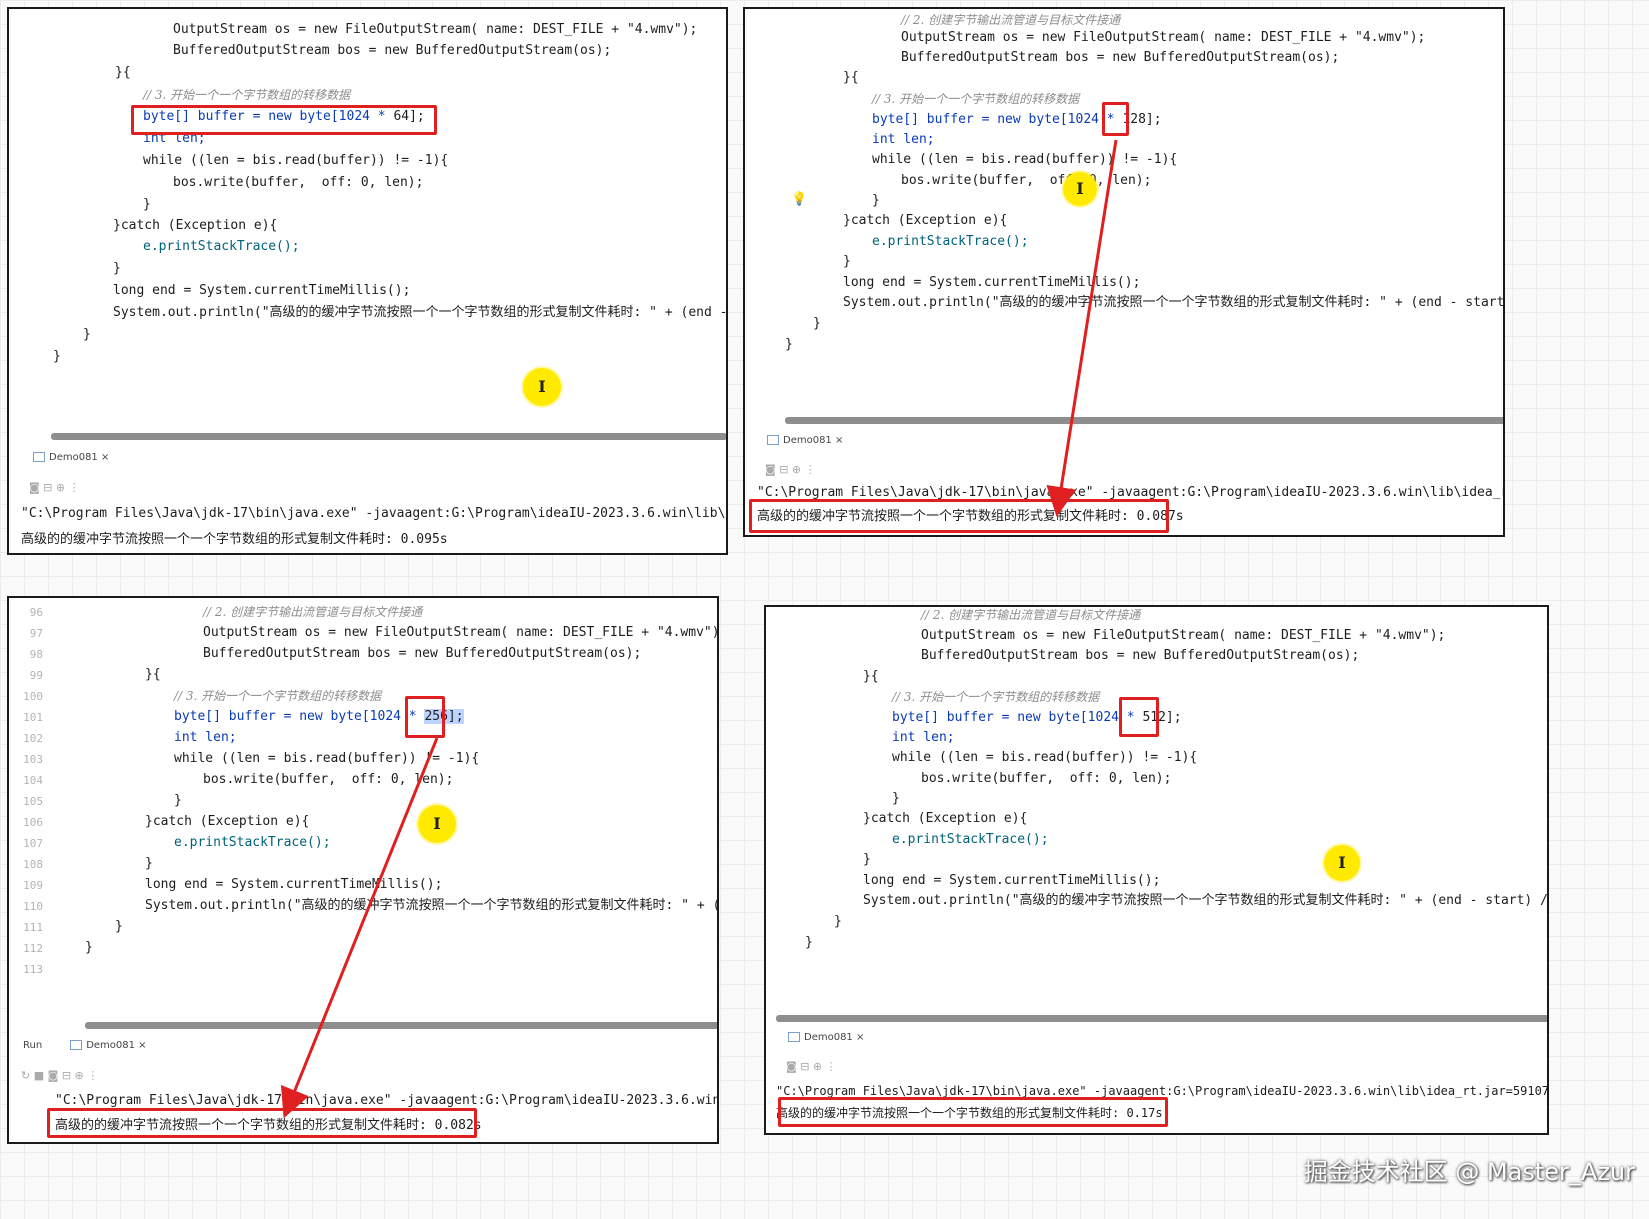  I want to click on run-label: Run, so click(33, 1045).